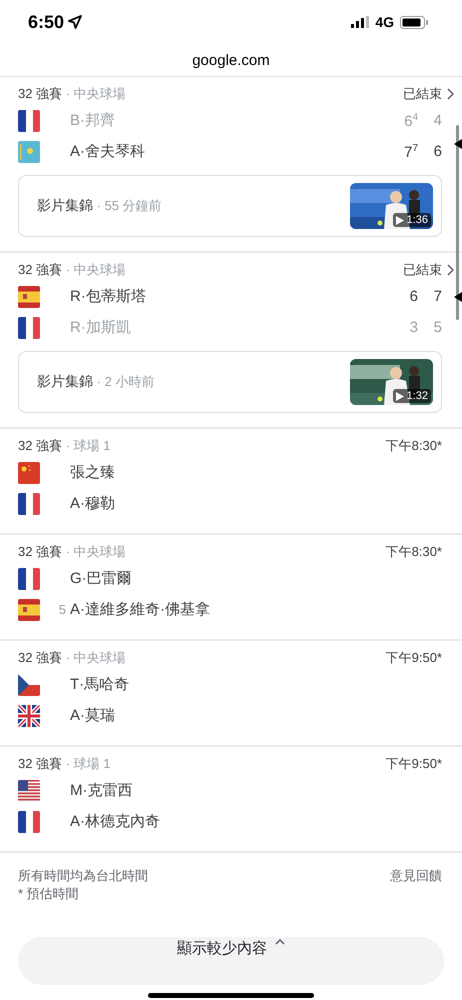 This screenshot has width=462, height=1000. Describe the element at coordinates (410, 121) in the screenshot. I see `set-score: 6$^{4}$` at that location.